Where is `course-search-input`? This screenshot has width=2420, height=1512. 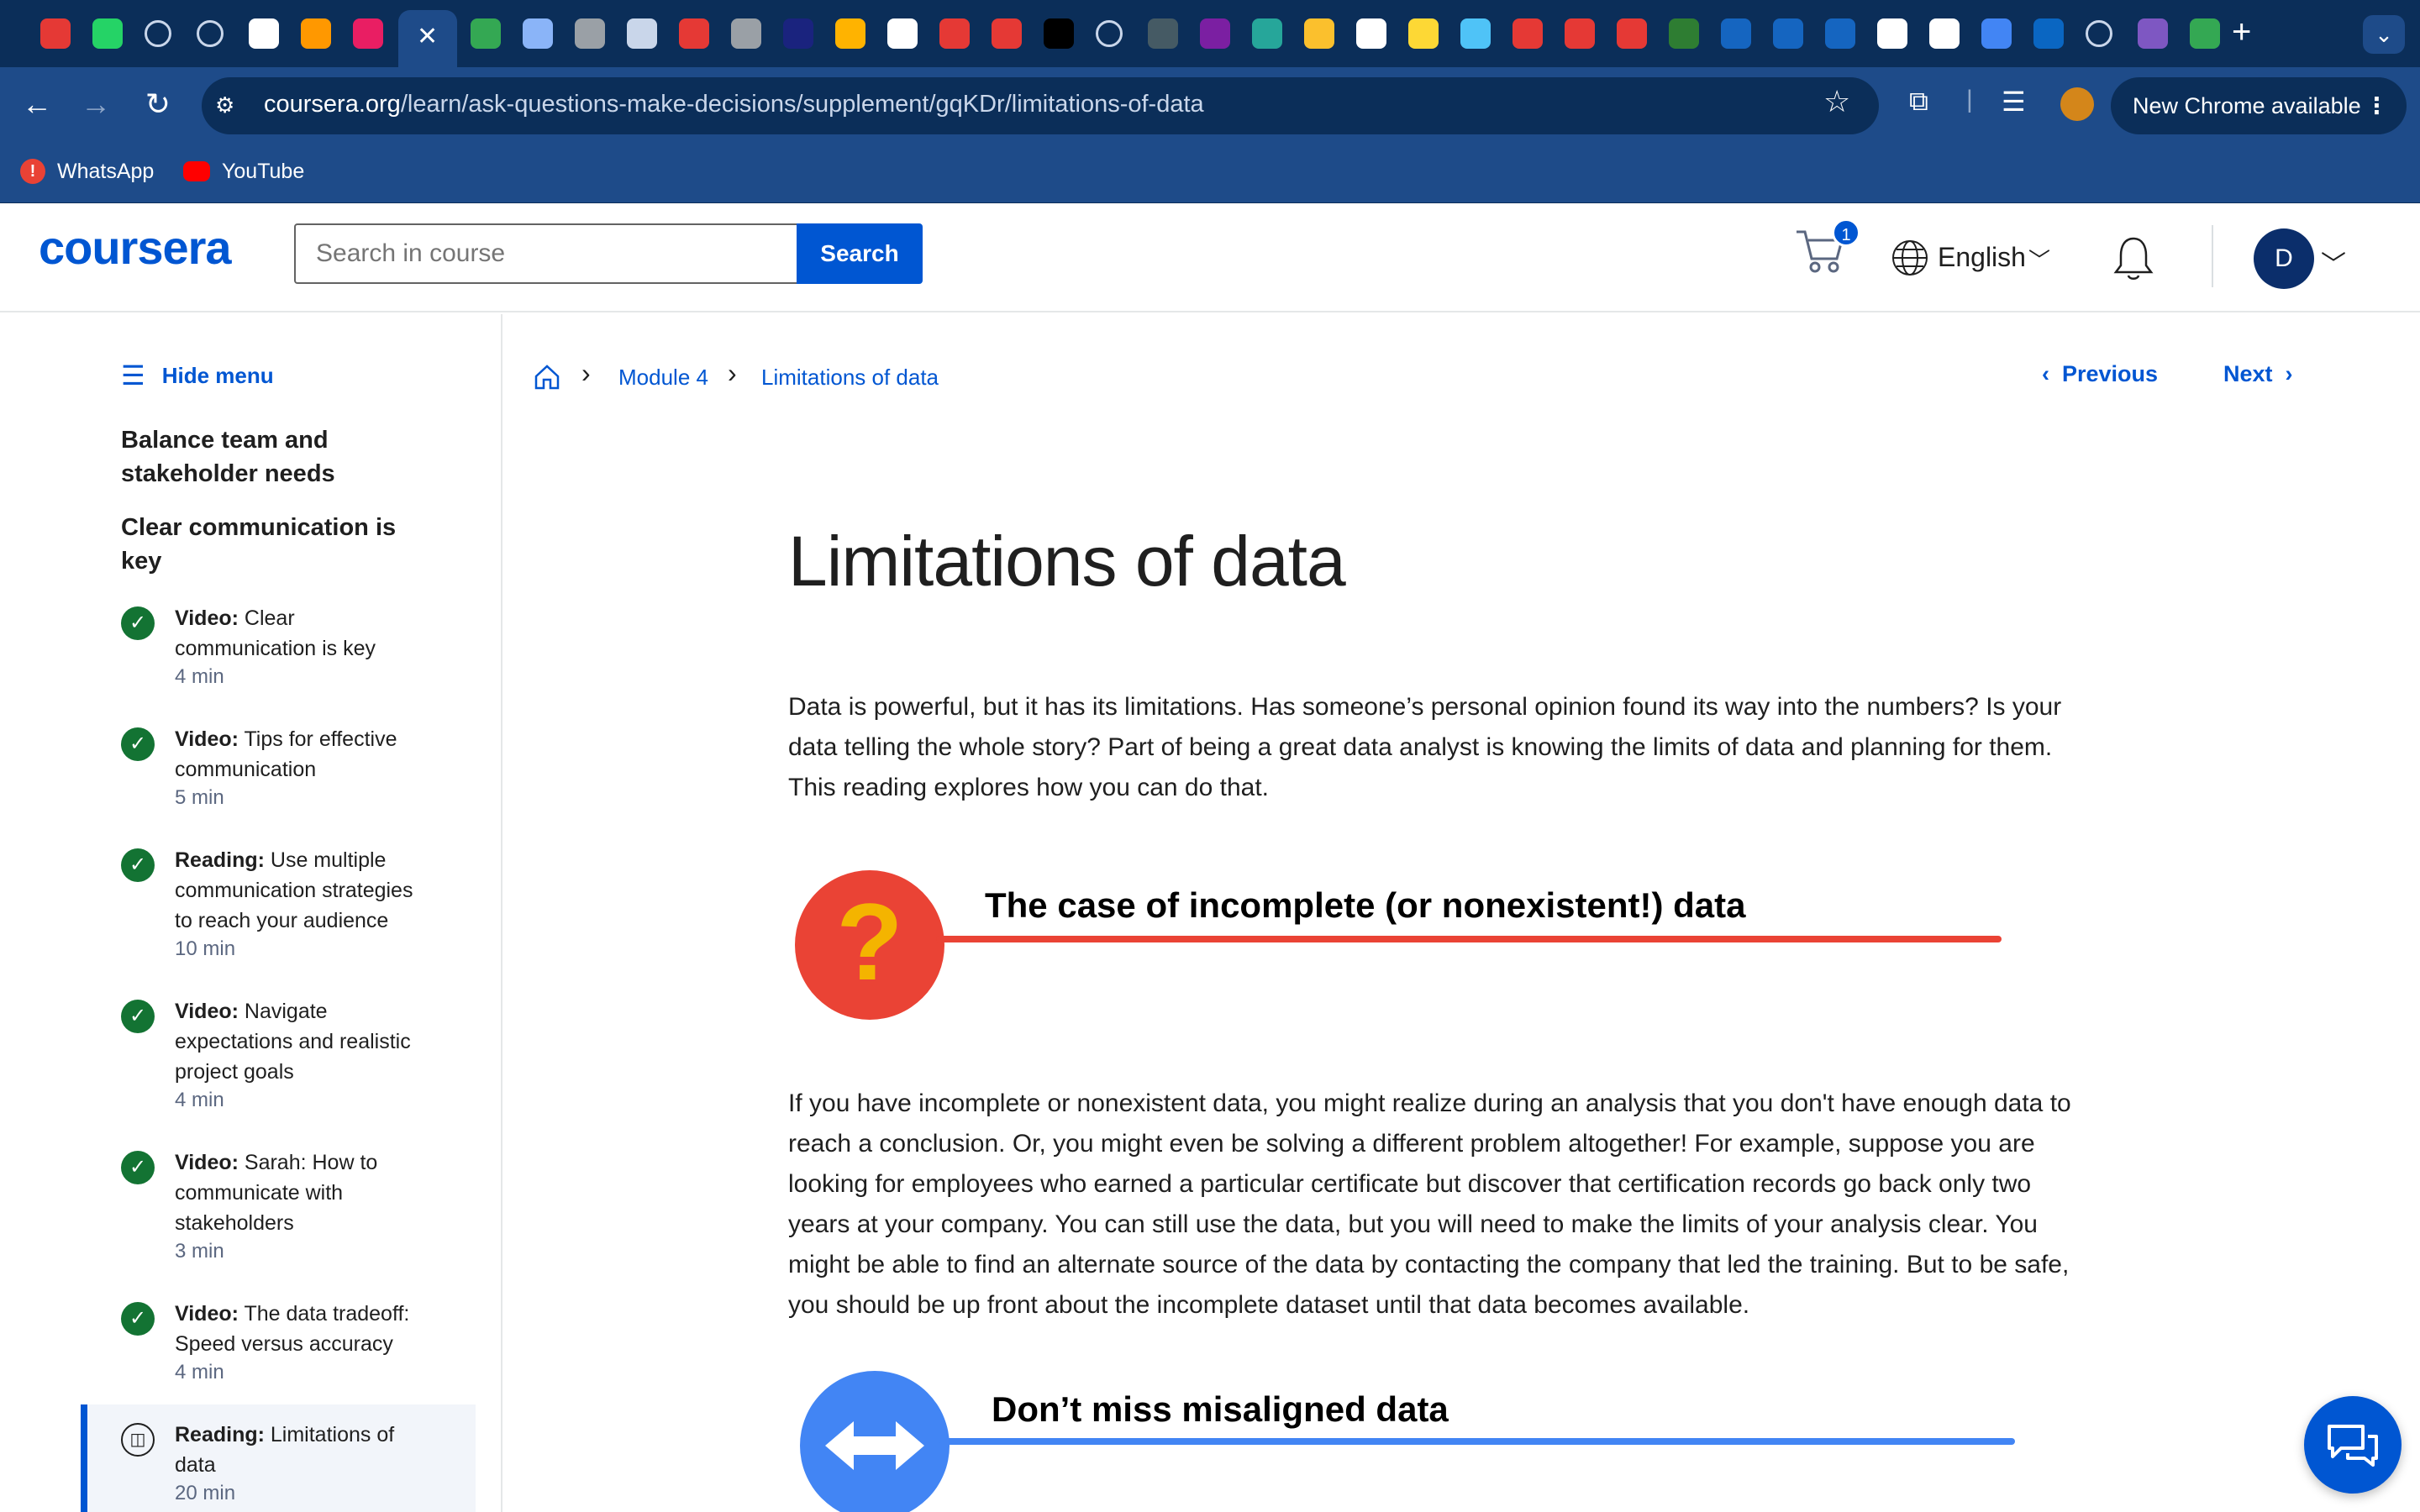
course-search-input is located at coordinates (546, 253).